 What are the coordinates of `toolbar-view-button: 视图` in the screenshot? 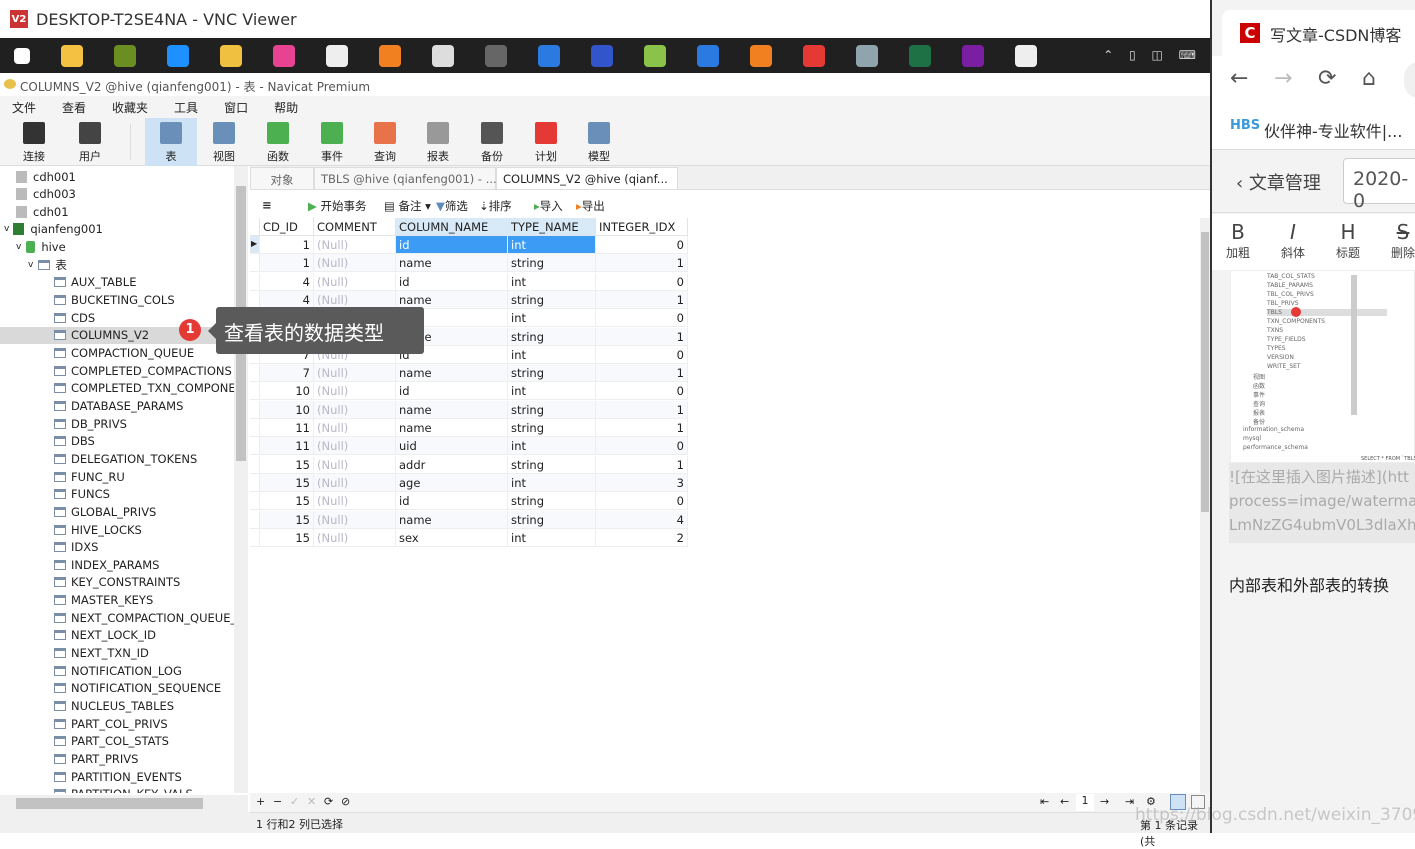 It's located at (224, 142).